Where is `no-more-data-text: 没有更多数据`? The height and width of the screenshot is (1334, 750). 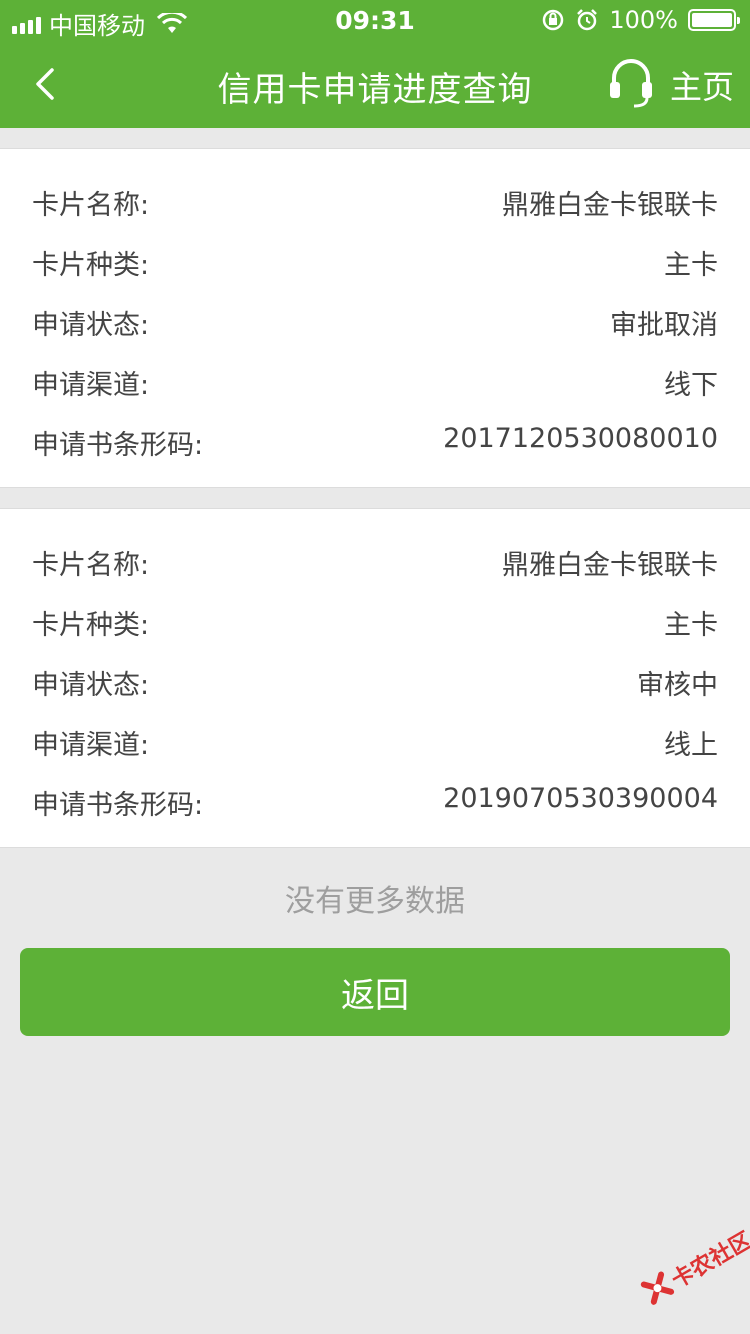 no-more-data-text: 没有更多数据 is located at coordinates (375, 901).